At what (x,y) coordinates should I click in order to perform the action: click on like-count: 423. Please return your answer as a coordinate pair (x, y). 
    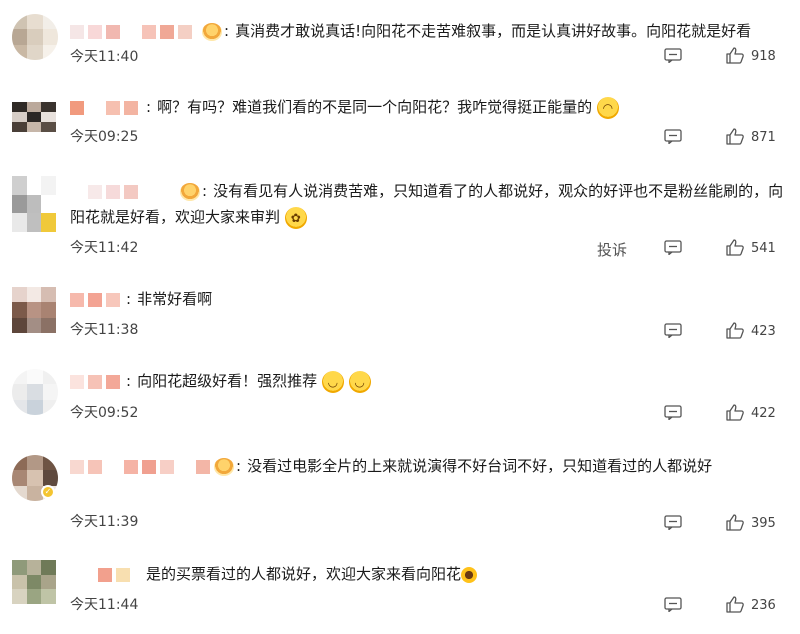
    Looking at the image, I should click on (763, 331).